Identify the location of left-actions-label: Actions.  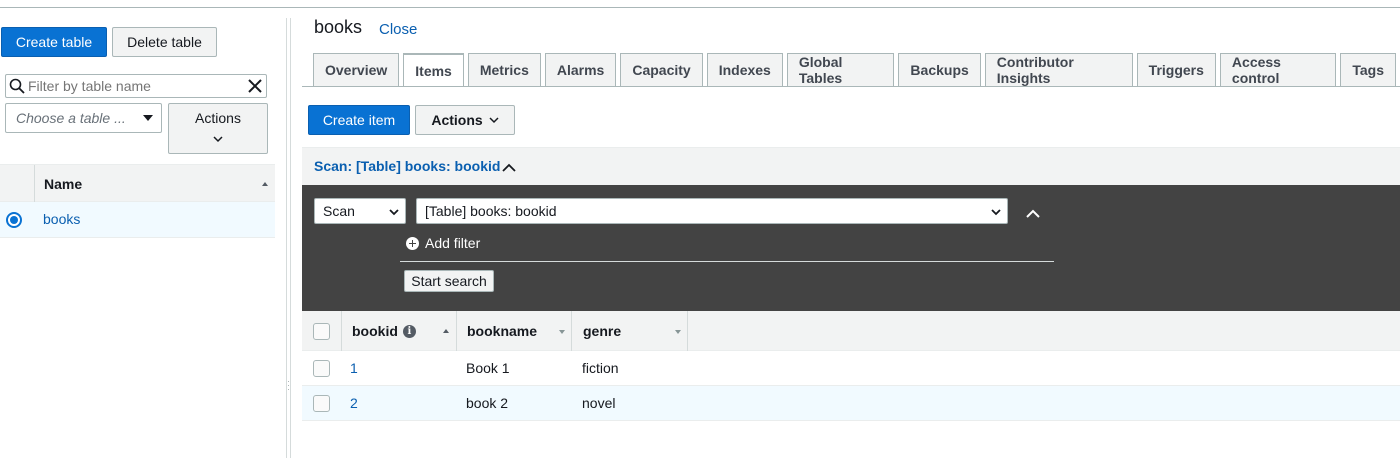
(218, 118).